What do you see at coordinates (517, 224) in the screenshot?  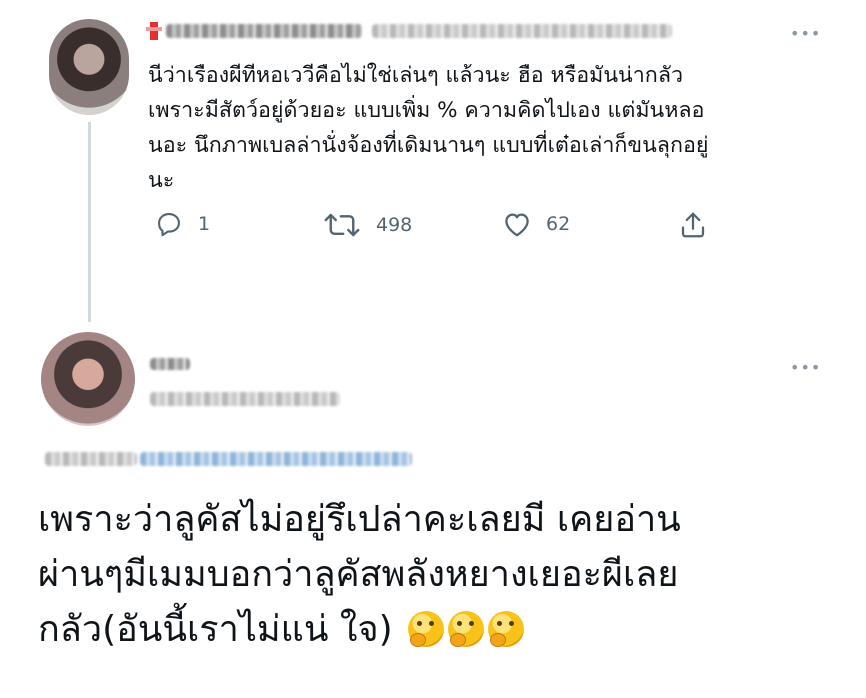 I see `like-icon` at bounding box center [517, 224].